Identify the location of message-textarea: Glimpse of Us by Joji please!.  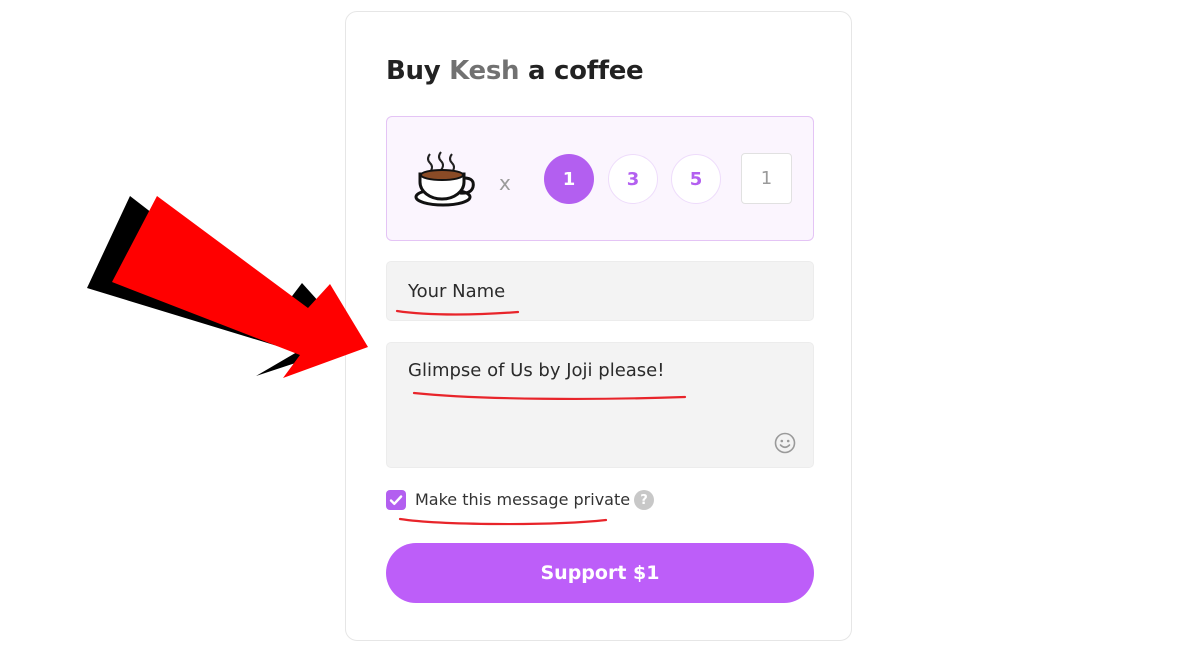
(600, 405).